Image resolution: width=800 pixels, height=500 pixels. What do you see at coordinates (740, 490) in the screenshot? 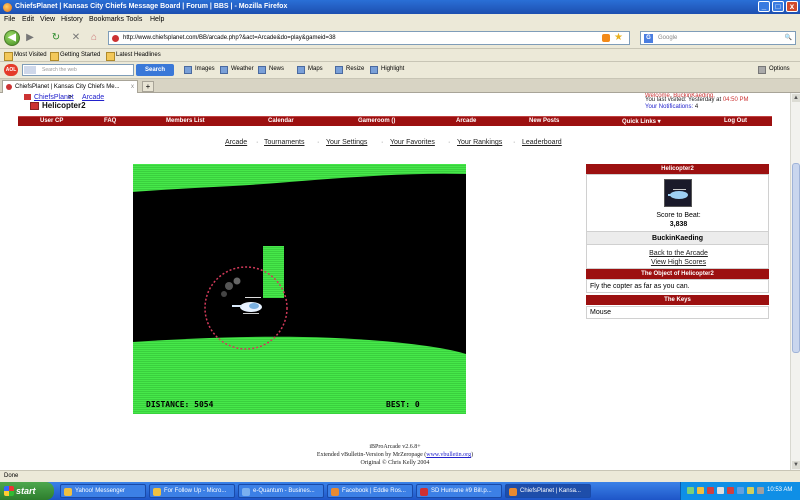
I see `bluetooth-icon` at bounding box center [740, 490].